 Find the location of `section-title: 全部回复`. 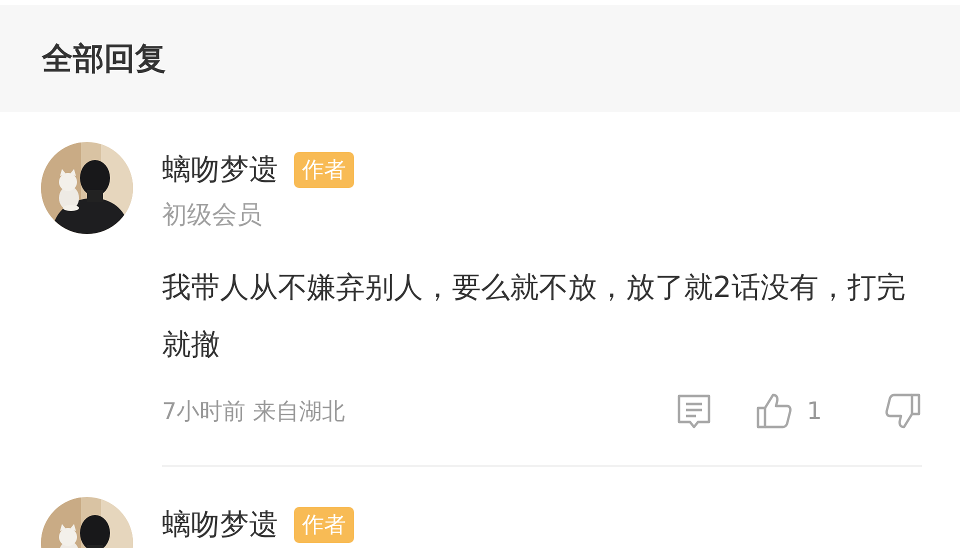

section-title: 全部回复 is located at coordinates (104, 59).